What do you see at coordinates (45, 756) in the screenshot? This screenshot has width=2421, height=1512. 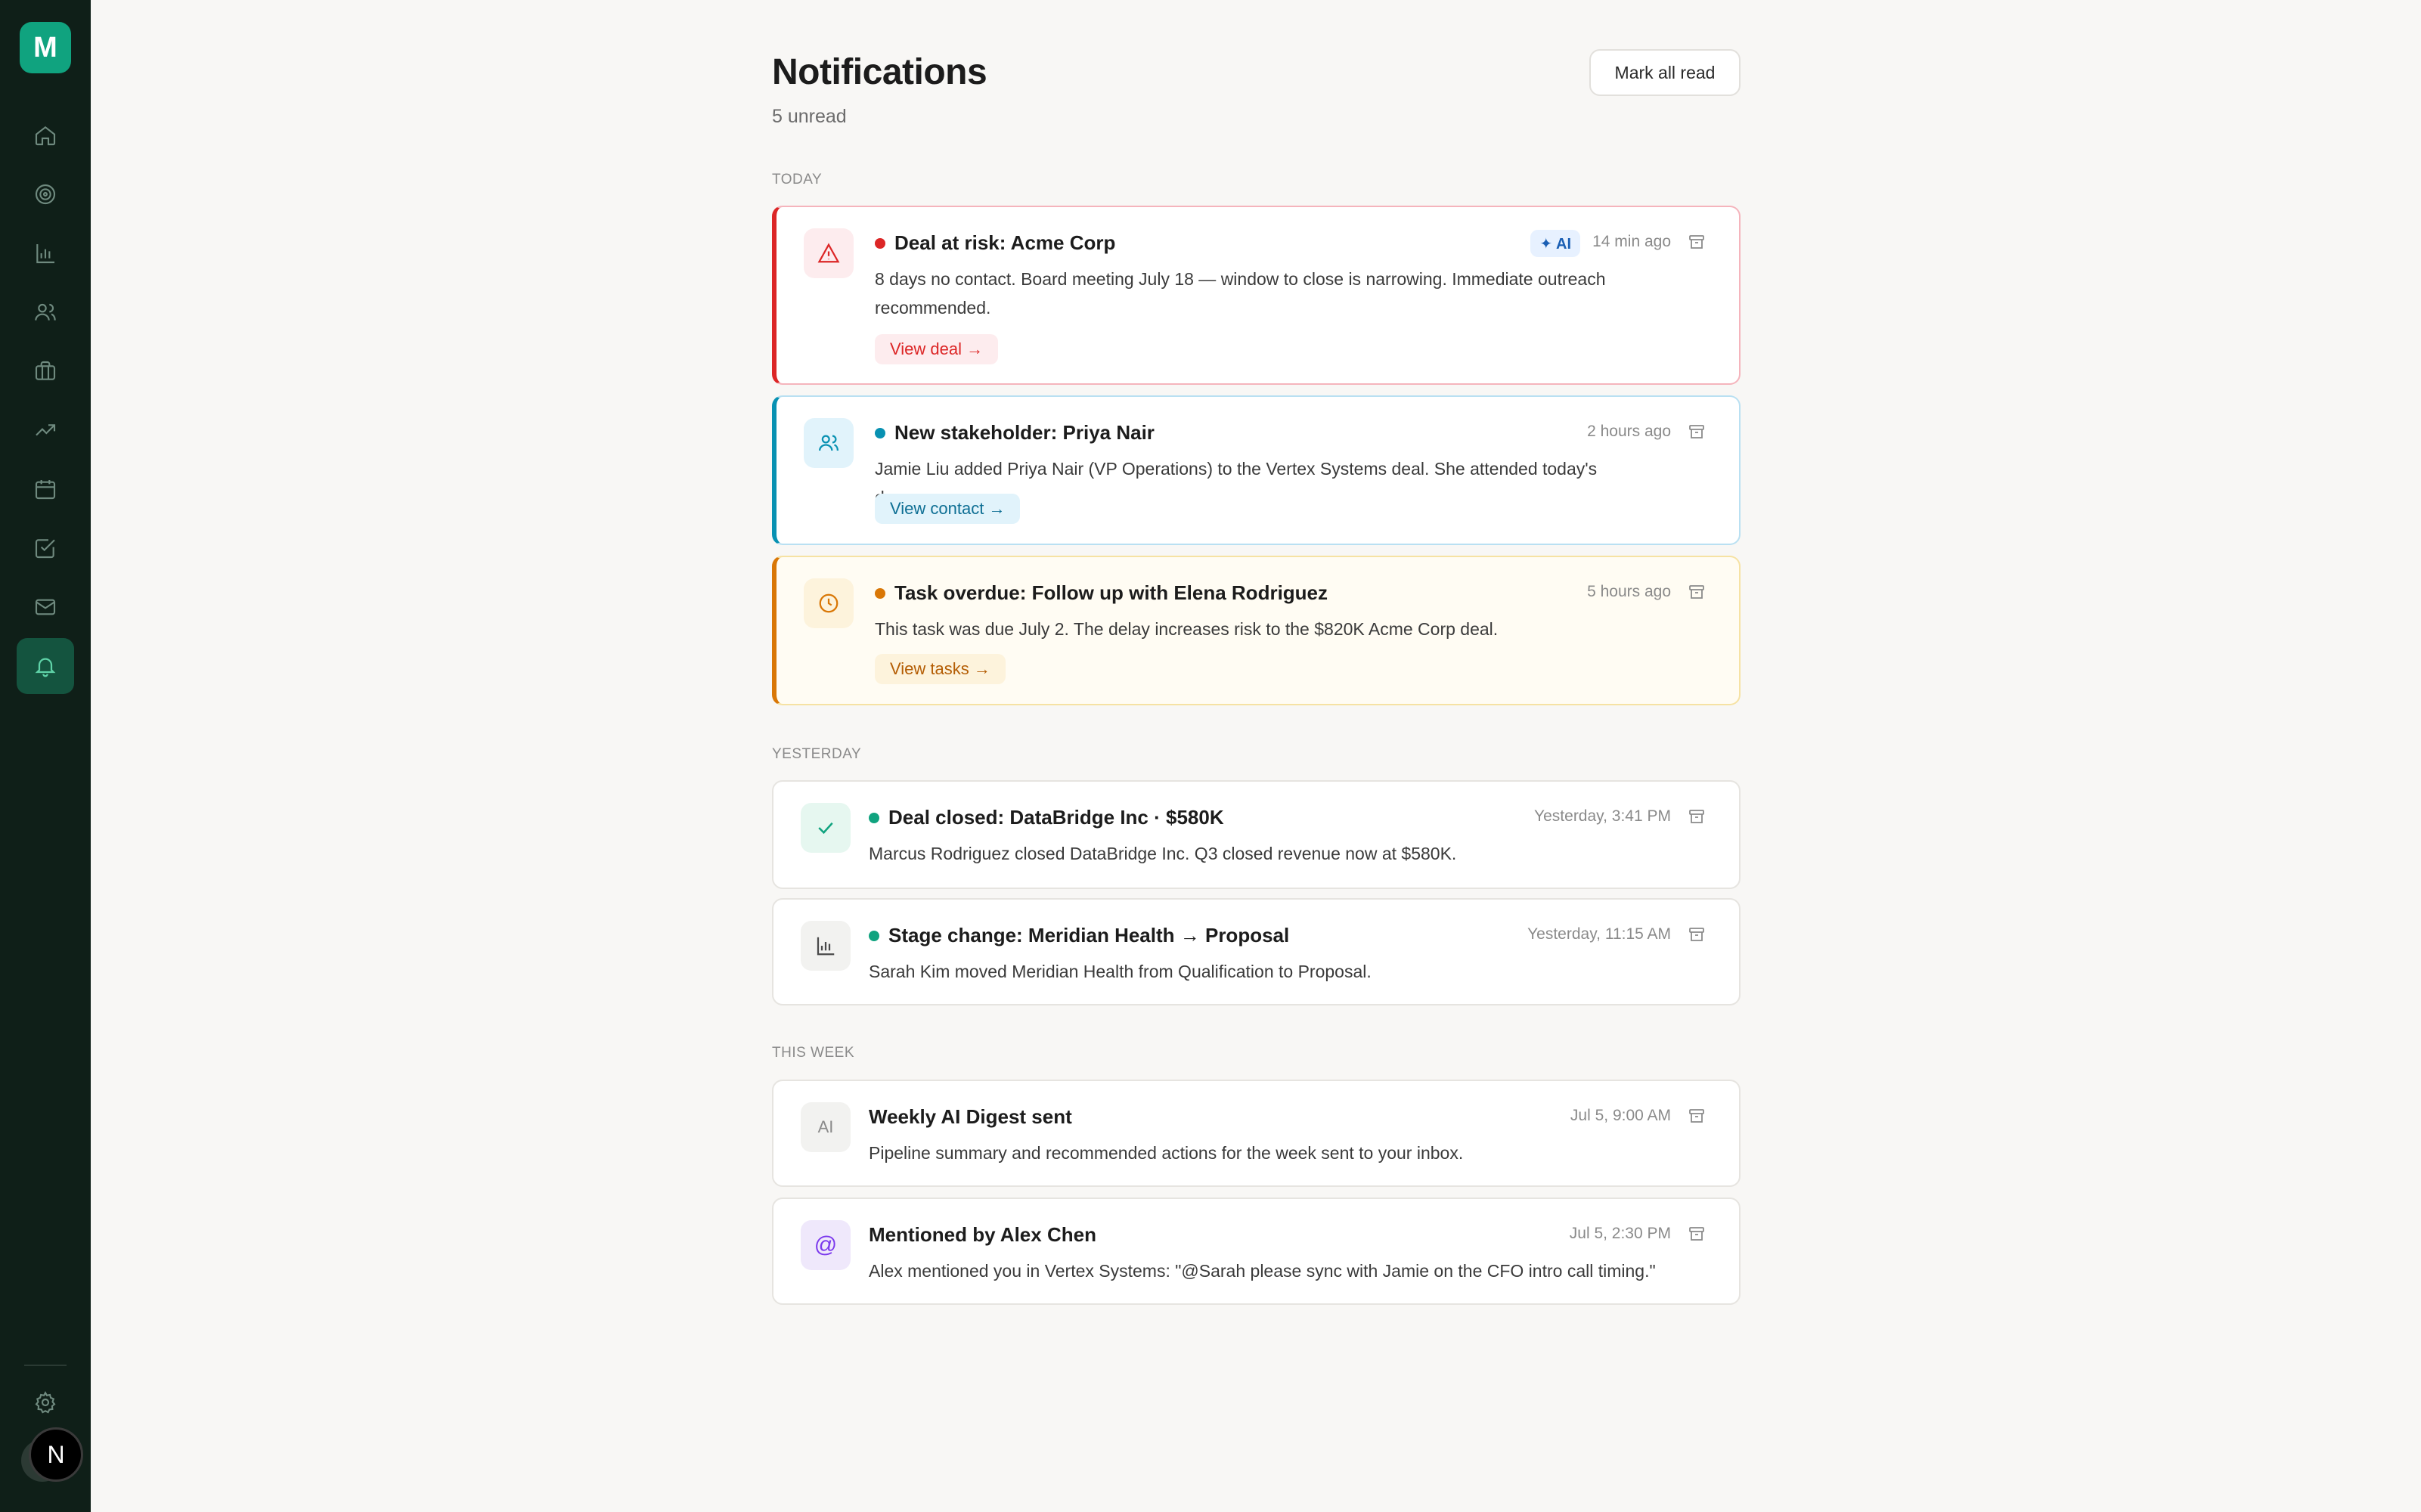 I see `sidebar: M N` at bounding box center [45, 756].